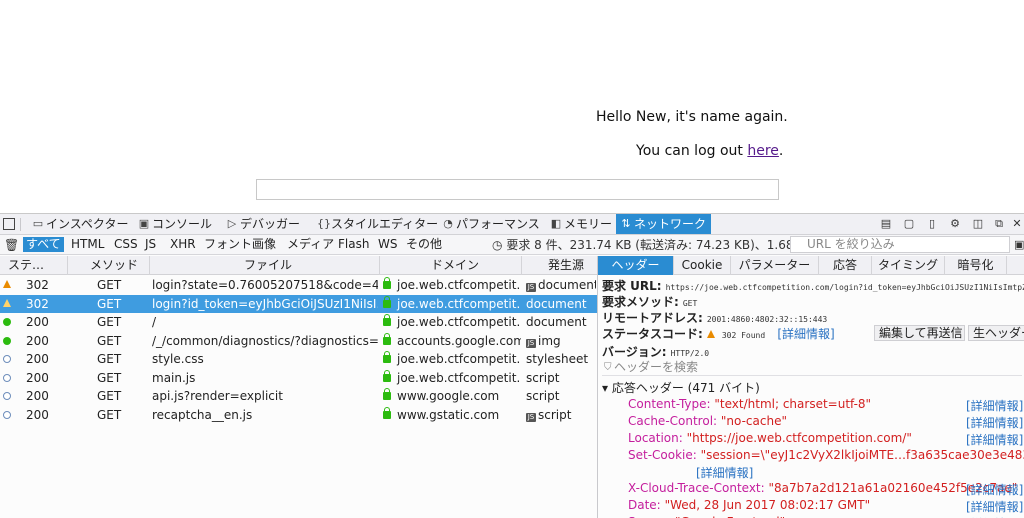 Image resolution: width=1024 pixels, height=518 pixels. What do you see at coordinates (932, 224) in the screenshot?
I see `responsive-design-icon: ▯` at bounding box center [932, 224].